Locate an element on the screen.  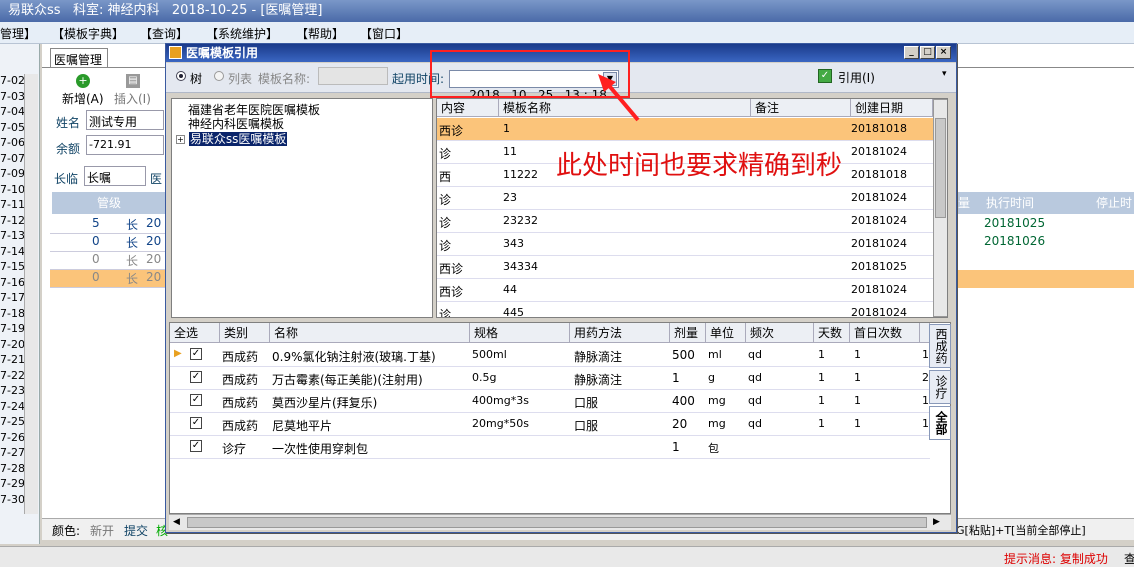
date-item: 7-30 is located at coordinates (12, 499).